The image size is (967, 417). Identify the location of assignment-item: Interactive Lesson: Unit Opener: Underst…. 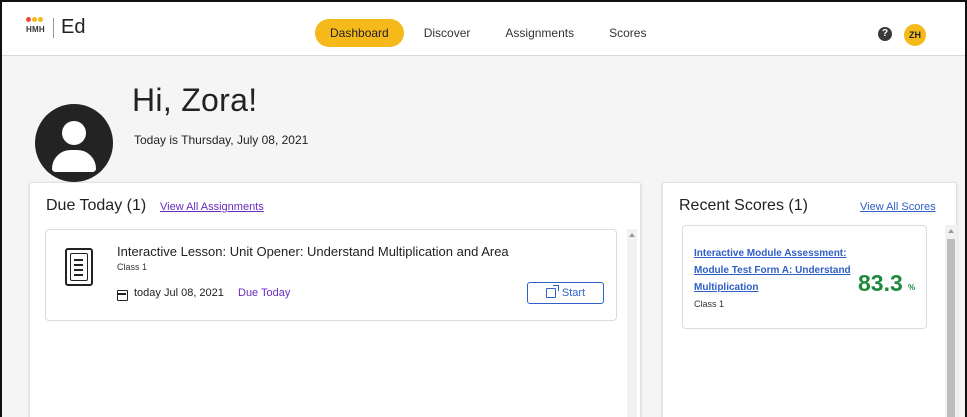
(331, 275).